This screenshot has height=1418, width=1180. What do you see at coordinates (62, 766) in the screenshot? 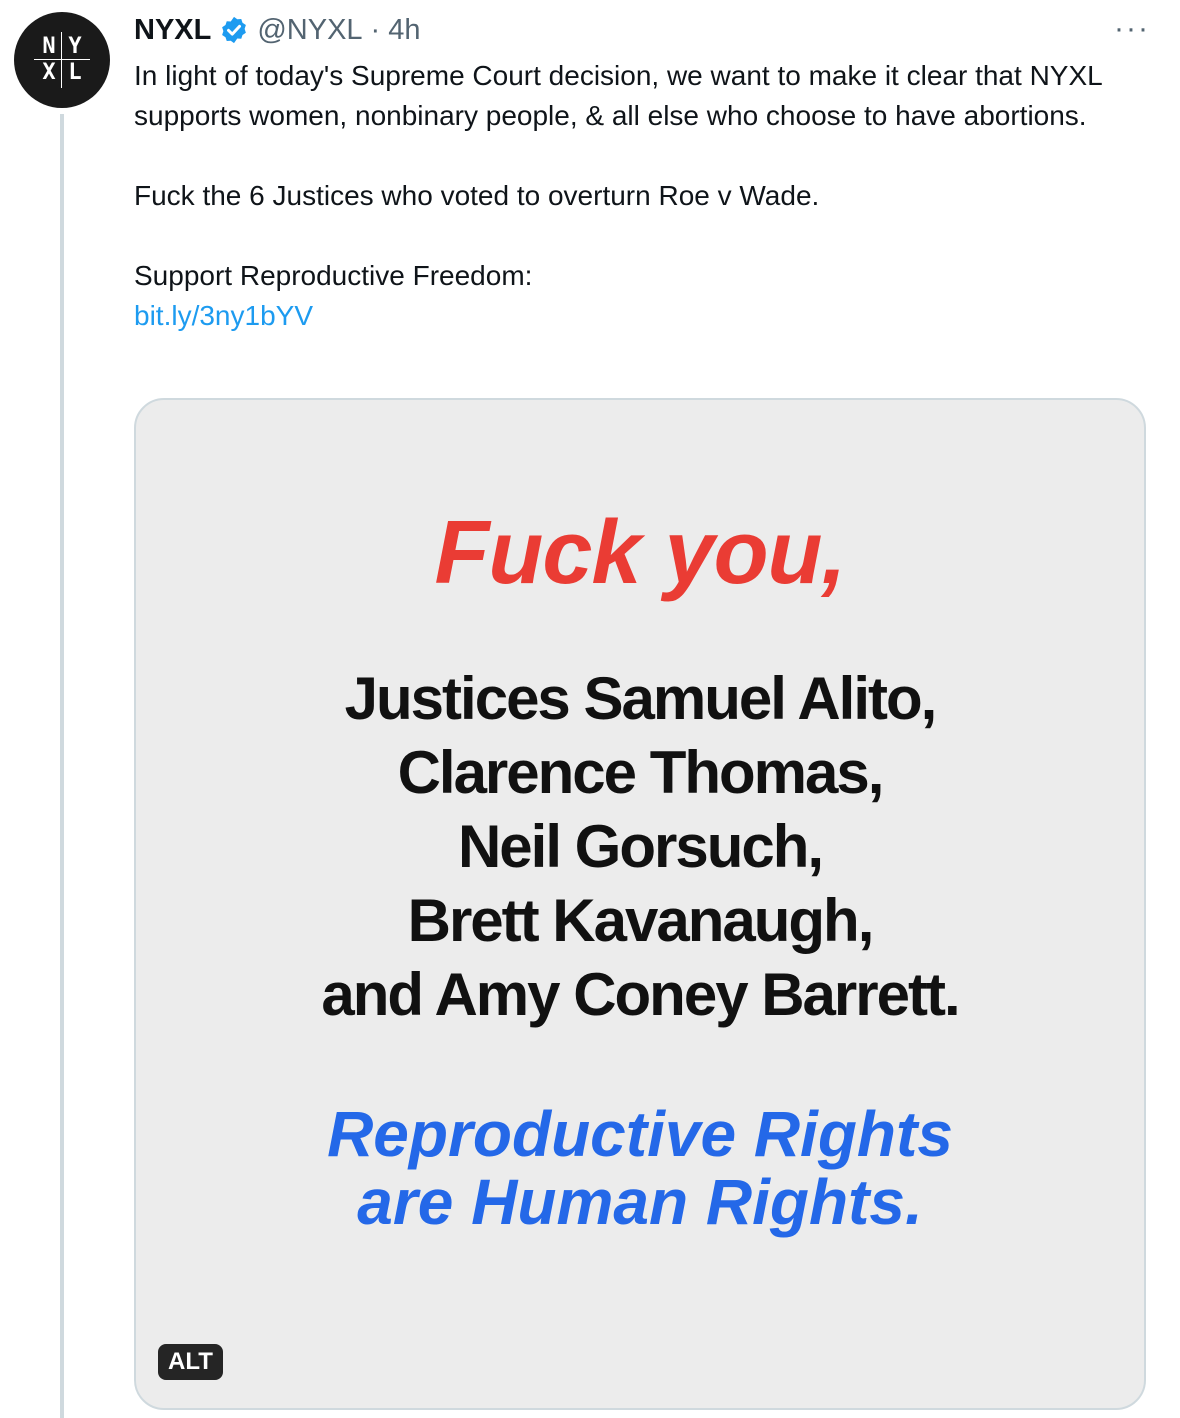
I see `thread-line` at bounding box center [62, 766].